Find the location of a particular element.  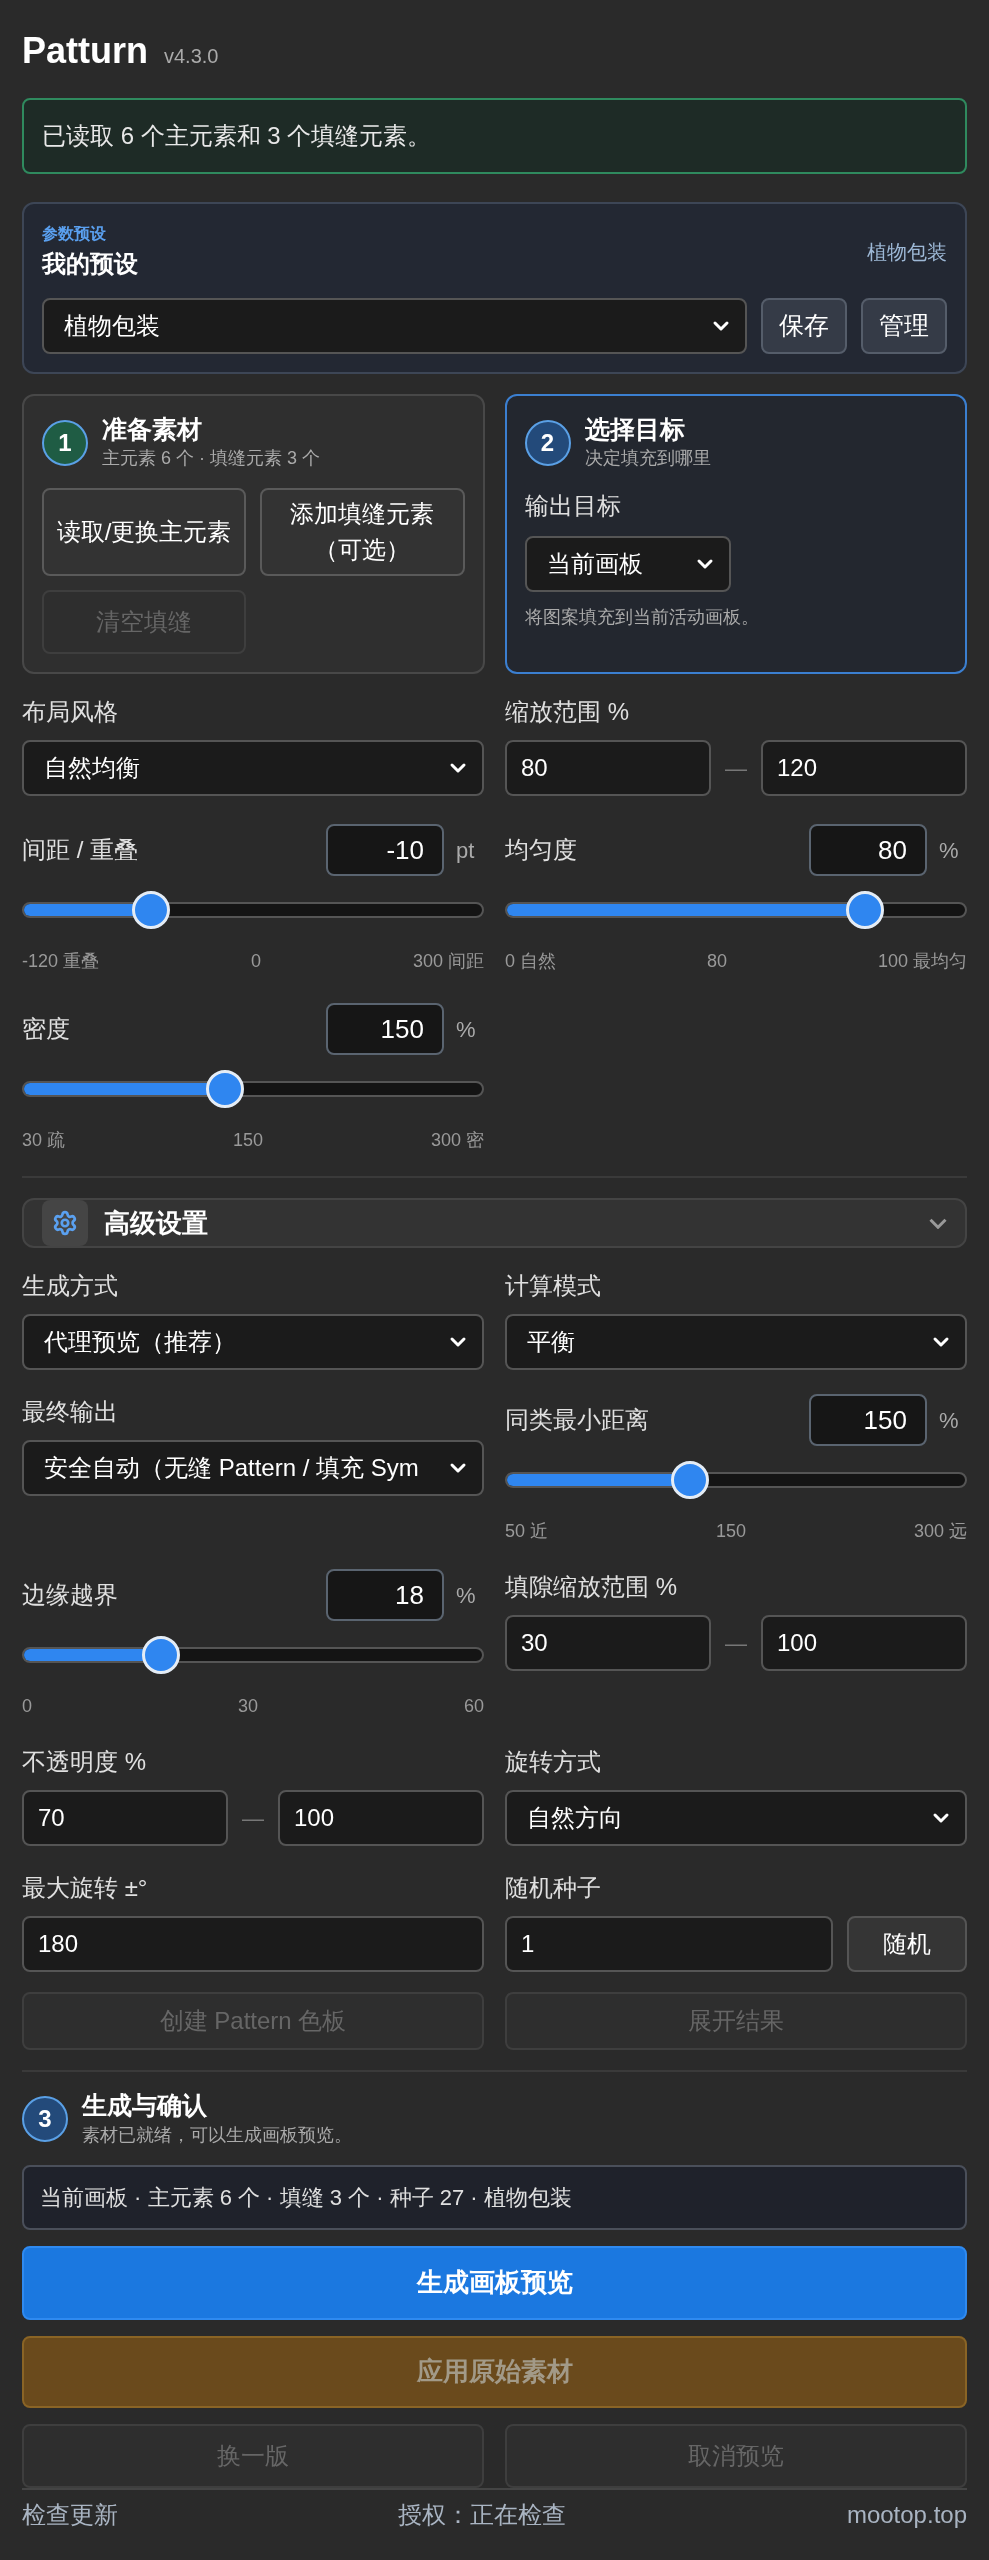

tick-label: 300 间距 is located at coordinates (448, 962).